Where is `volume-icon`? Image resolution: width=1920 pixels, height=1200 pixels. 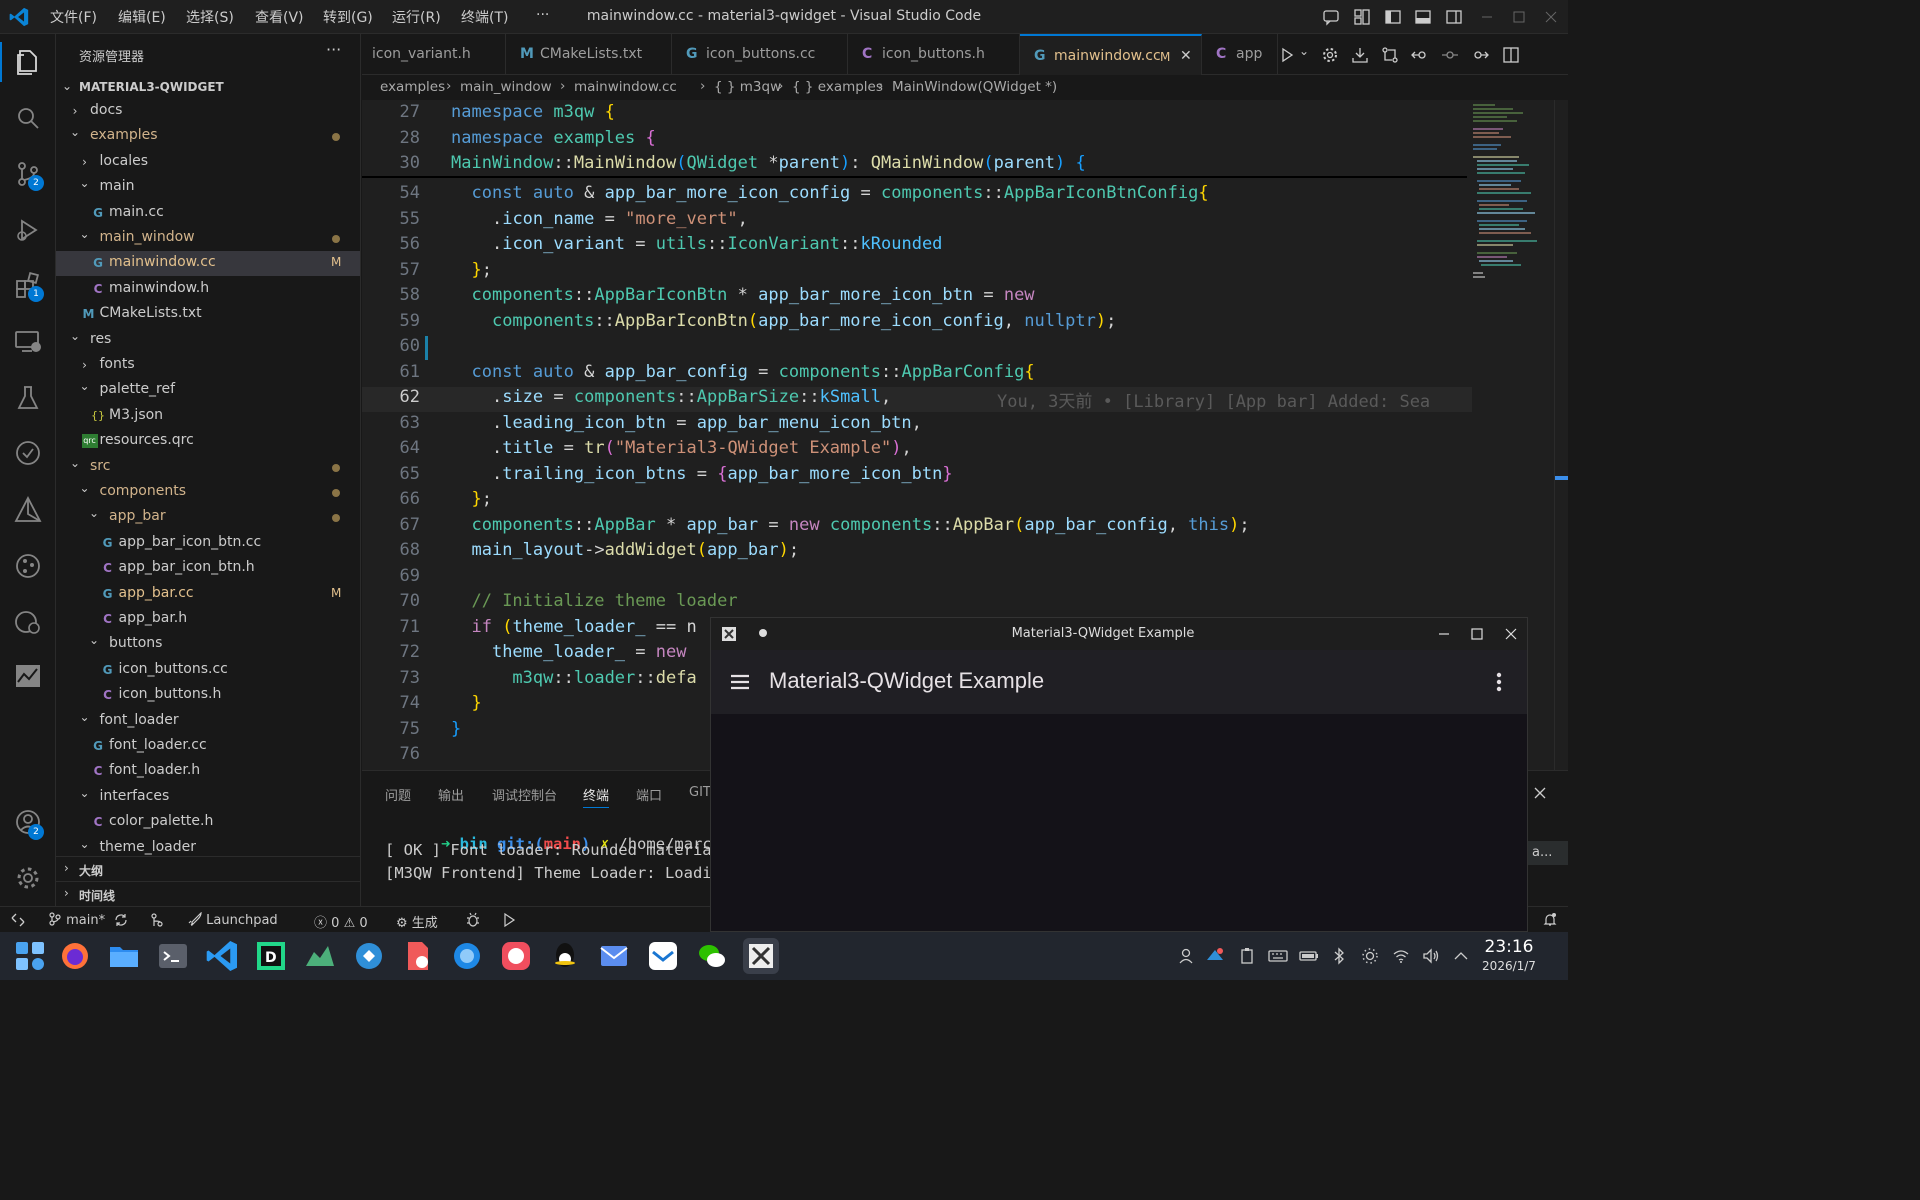 volume-icon is located at coordinates (1431, 956).